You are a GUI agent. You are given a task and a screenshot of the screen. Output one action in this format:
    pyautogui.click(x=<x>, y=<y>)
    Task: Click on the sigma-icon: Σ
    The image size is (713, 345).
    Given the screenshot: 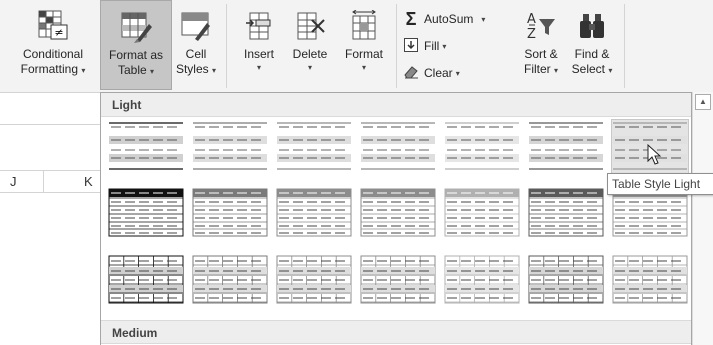 What is the action you would take?
    pyautogui.click(x=411, y=18)
    